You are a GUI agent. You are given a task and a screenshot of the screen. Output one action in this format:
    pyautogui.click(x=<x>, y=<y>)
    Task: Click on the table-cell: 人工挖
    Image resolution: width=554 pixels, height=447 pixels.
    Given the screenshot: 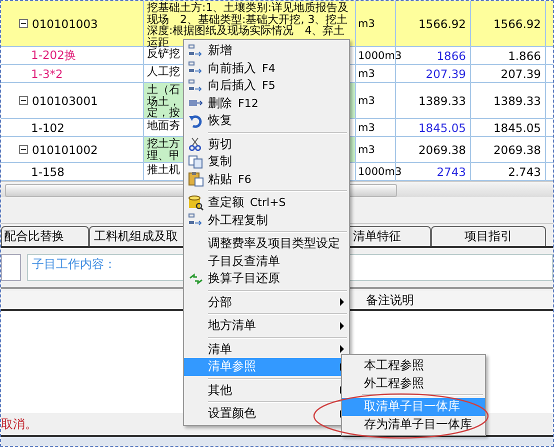 What is the action you would take?
    pyautogui.click(x=164, y=71)
    